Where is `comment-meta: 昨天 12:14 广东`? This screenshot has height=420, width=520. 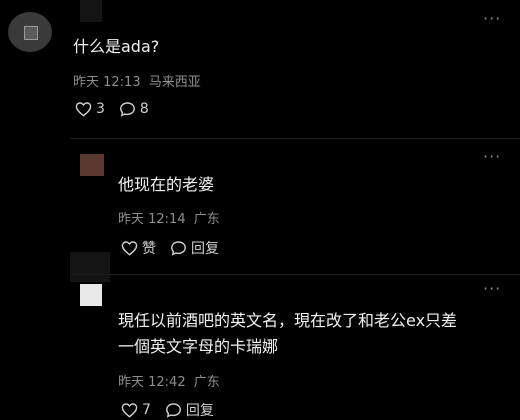 comment-meta: 昨天 12:14 广东 is located at coordinates (169, 217).